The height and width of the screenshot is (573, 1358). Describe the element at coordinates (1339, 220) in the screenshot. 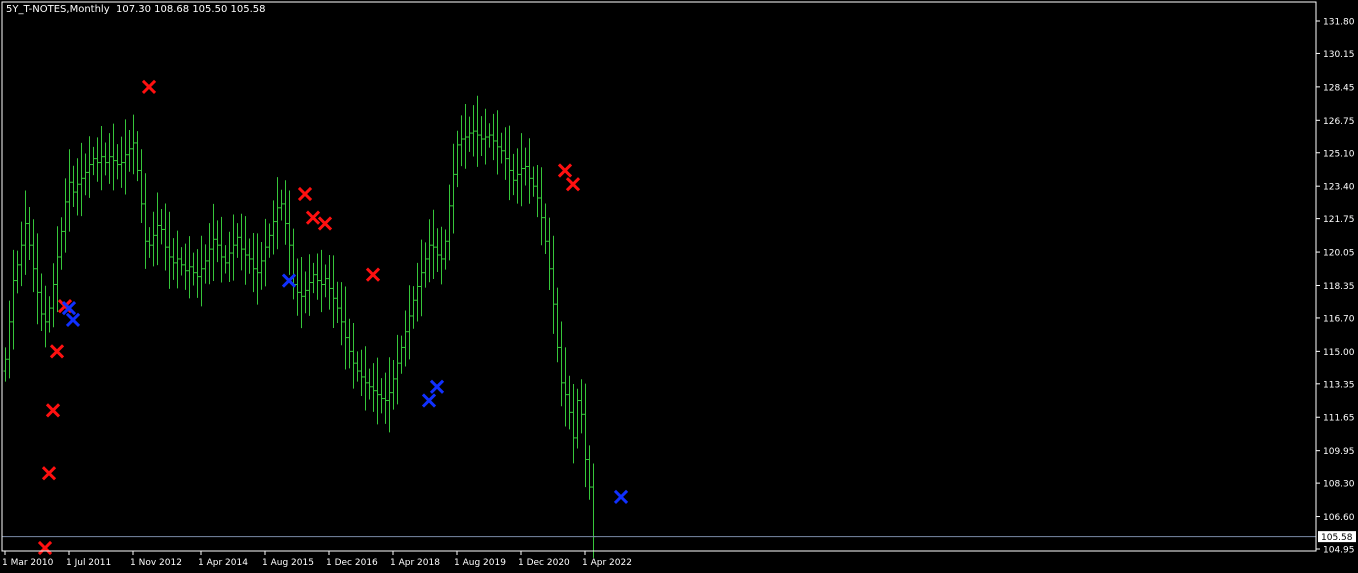

I see `price-tick-label: 121.75` at that location.